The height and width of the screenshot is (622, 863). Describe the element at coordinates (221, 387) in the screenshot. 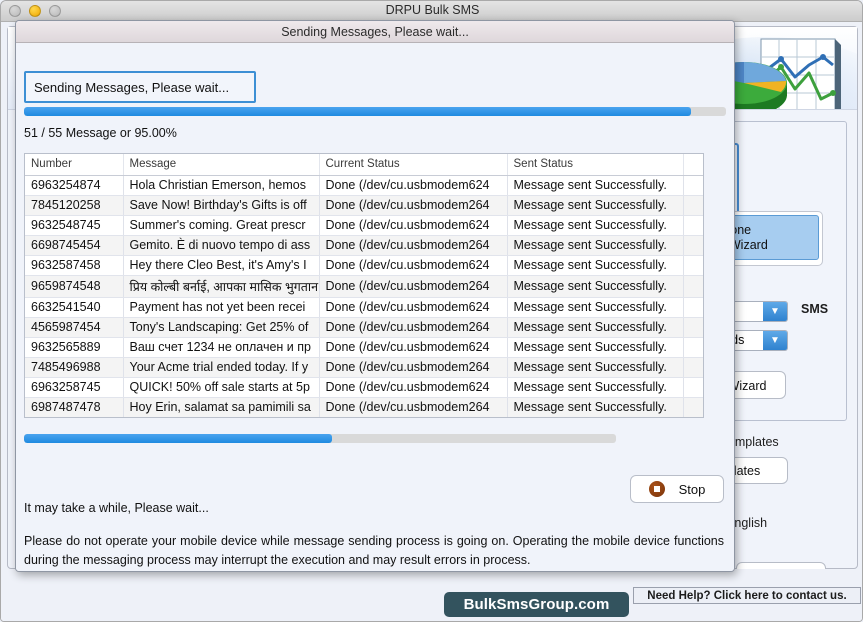

I see `cell-message-text: QUICK! 50% off sale starts at 5p` at that location.